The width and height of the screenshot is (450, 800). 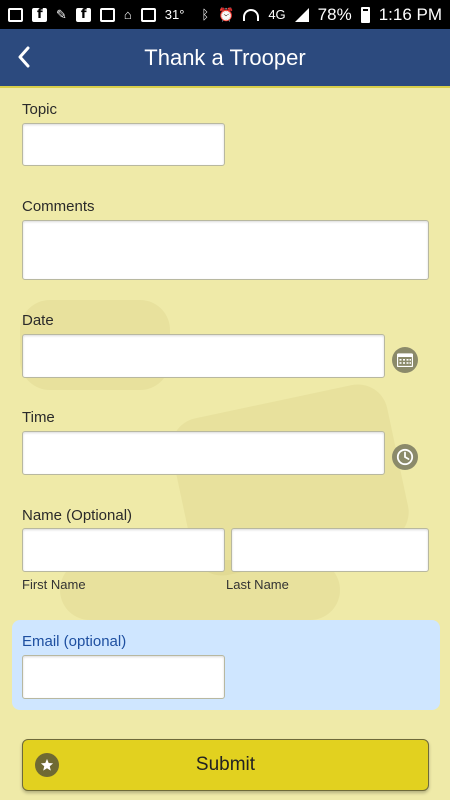 I want to click on battery-icon, so click(x=365, y=14).